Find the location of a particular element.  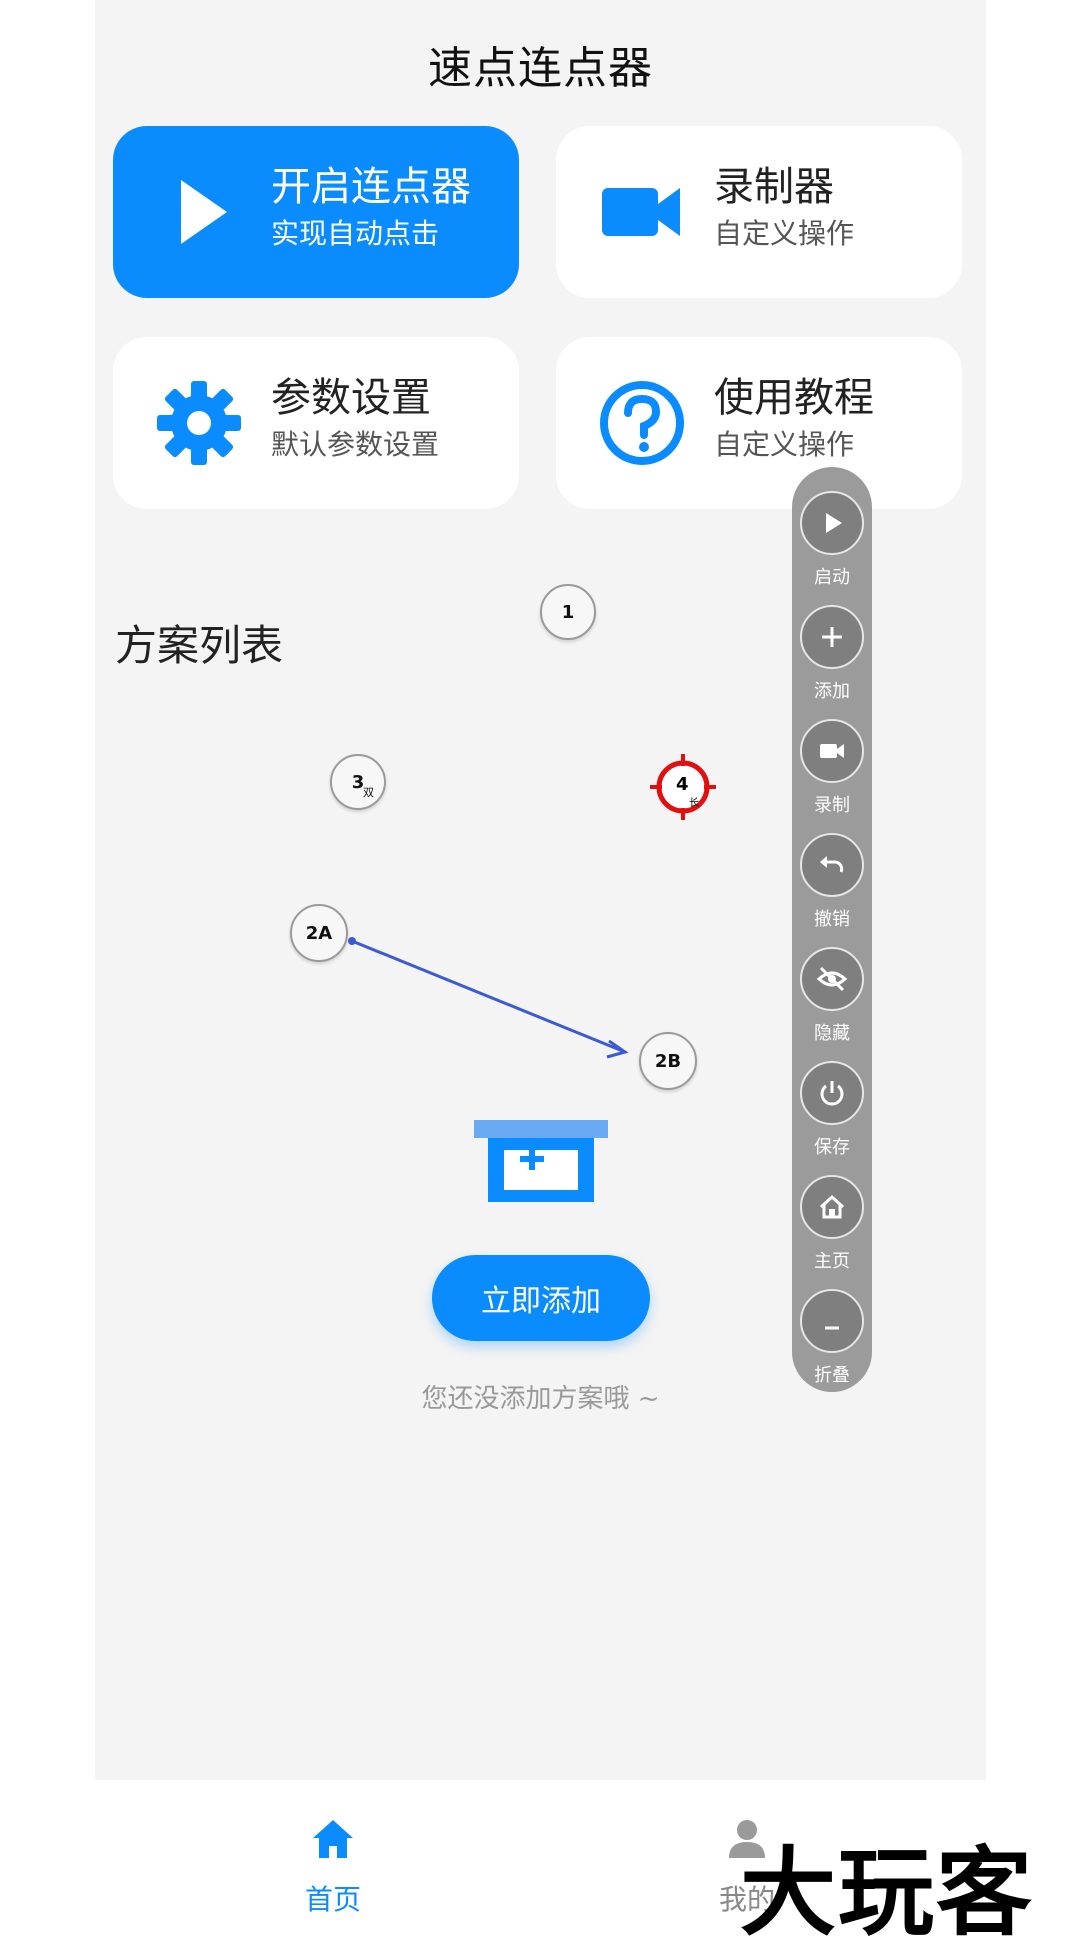

panel-save-button: 保存 is located at coordinates (832, 1108).